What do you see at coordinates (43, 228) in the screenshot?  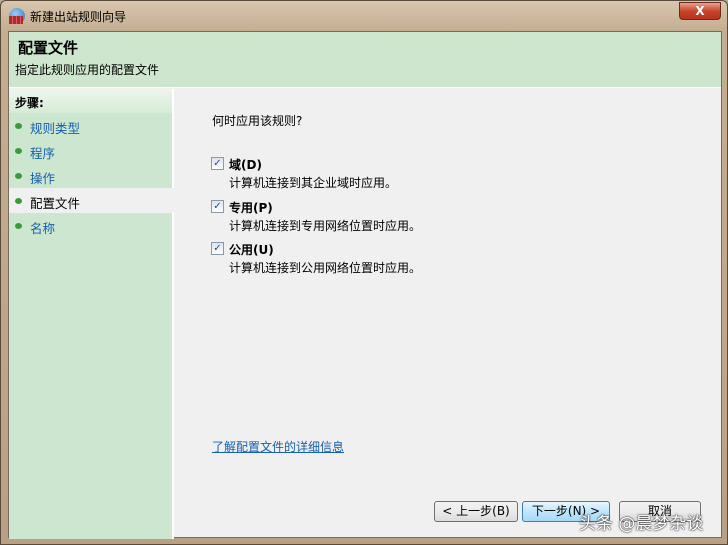 I see `step-label: 名称` at bounding box center [43, 228].